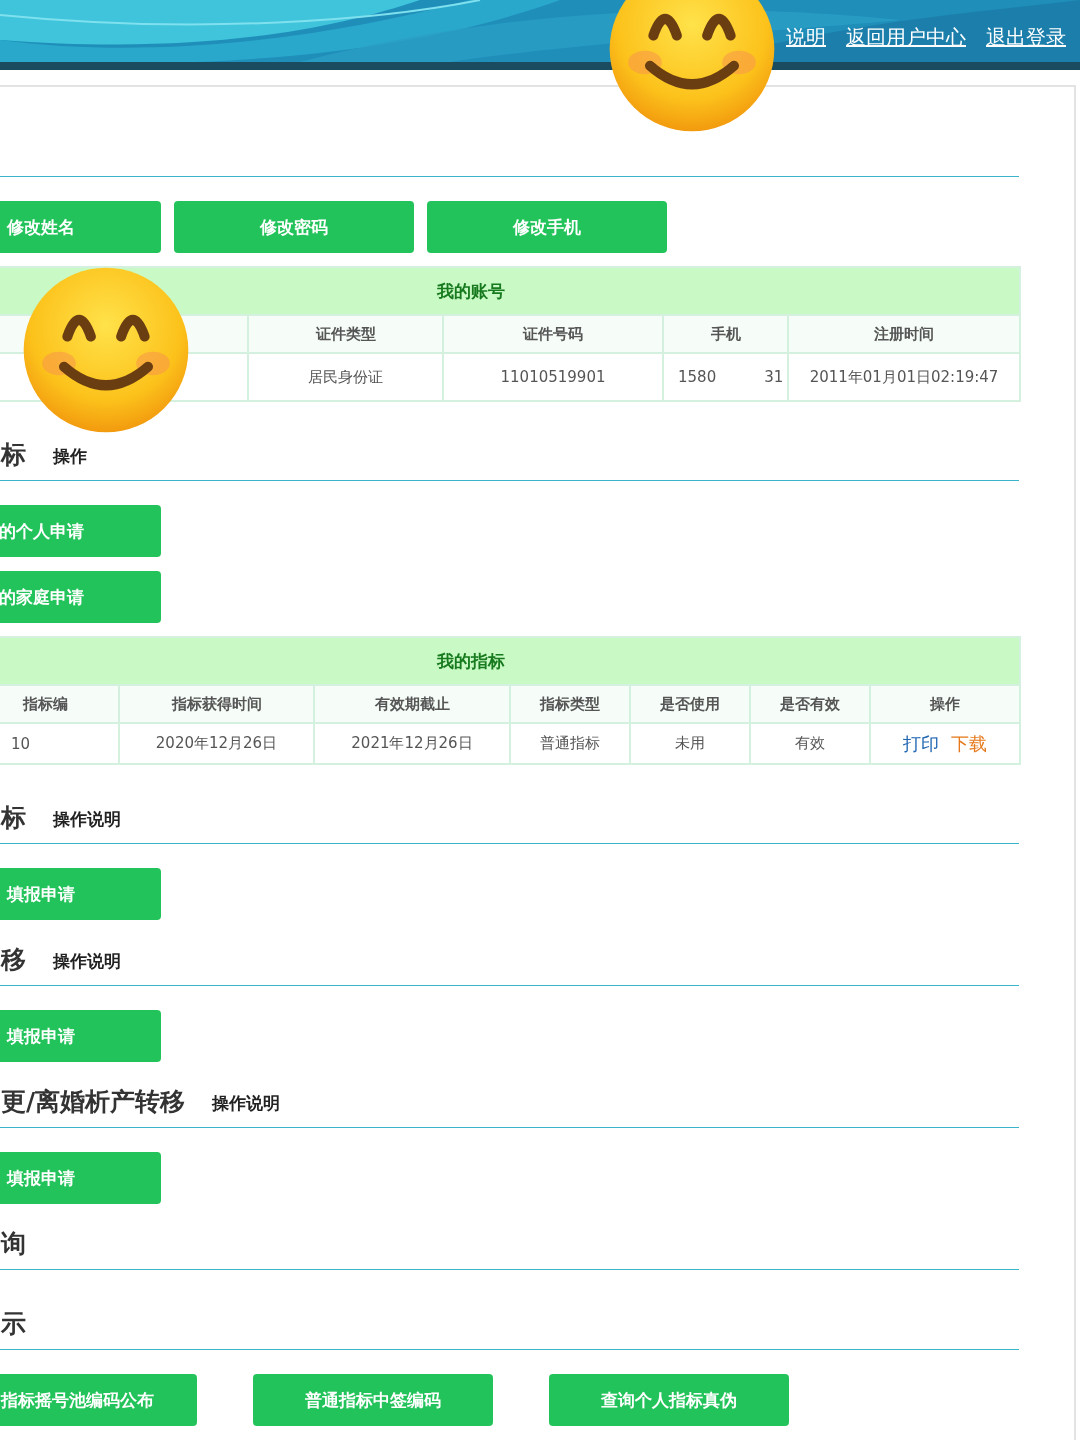 This screenshot has height=1440, width=1080. I want to click on column-header: 是否有效, so click(810, 704).